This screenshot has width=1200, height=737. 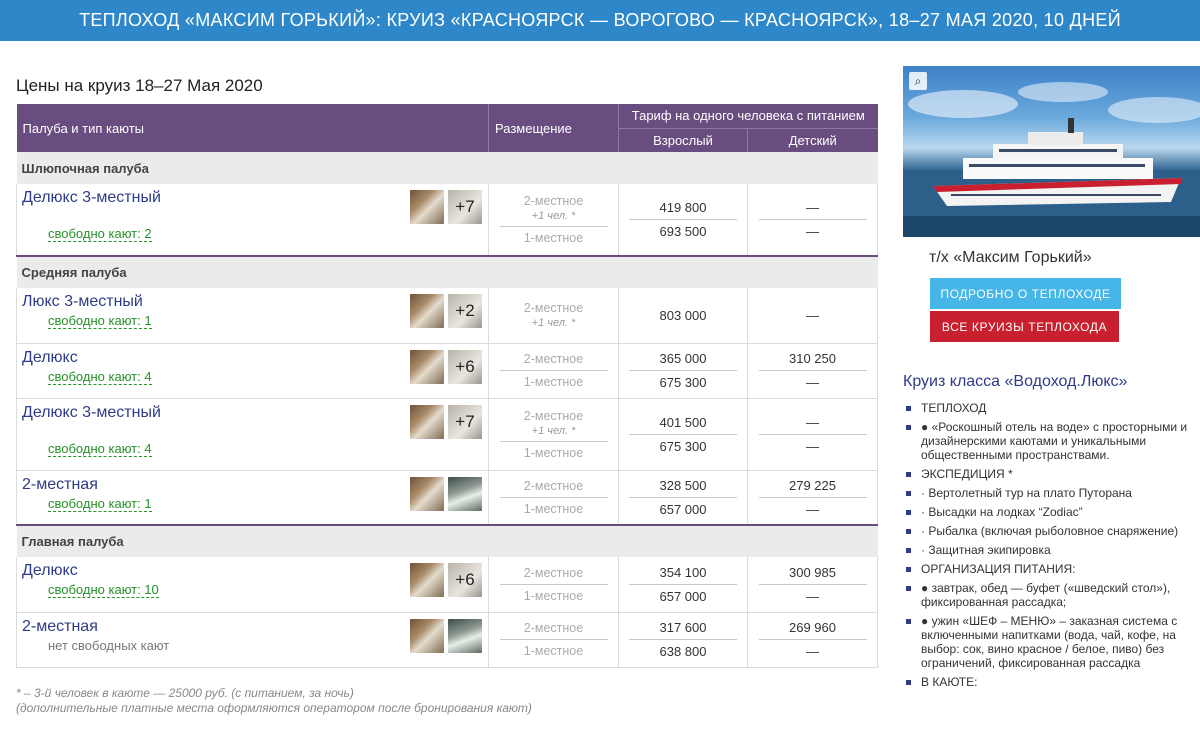 I want to click on deck-row: Главная палуба, so click(x=447, y=540).